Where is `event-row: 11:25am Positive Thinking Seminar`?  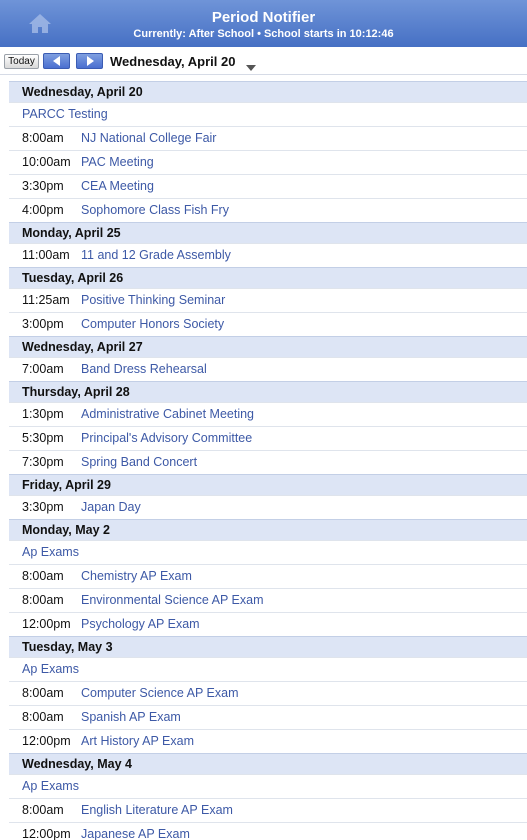 event-row: 11:25am Positive Thinking Seminar is located at coordinates (268, 300).